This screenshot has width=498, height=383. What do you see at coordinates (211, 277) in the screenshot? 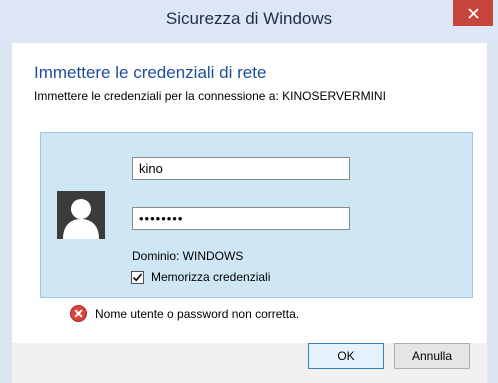
I see `remember-credentials-label: Memorizza credenziali` at bounding box center [211, 277].